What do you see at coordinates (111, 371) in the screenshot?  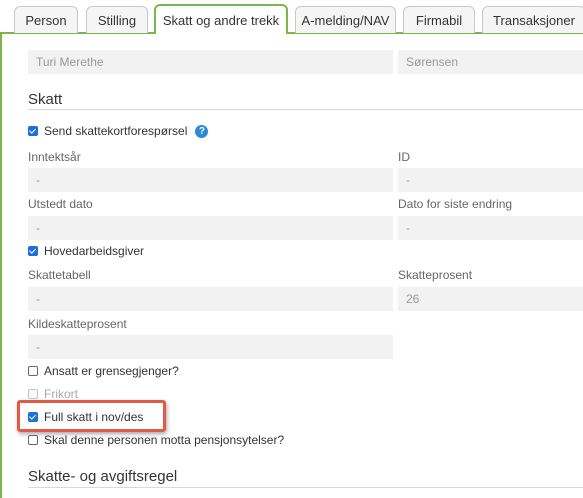 I see `grensegjenger-label: Ansatt er grensegjenger?` at bounding box center [111, 371].